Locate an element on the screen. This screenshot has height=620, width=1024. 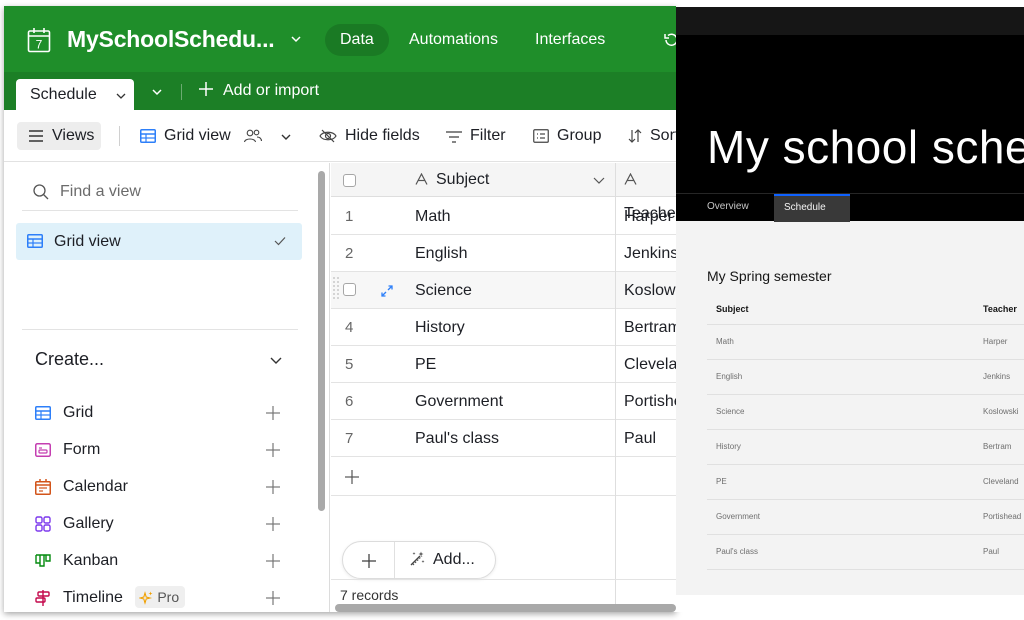
create-item-label: Timeline is located at coordinates (93, 597).